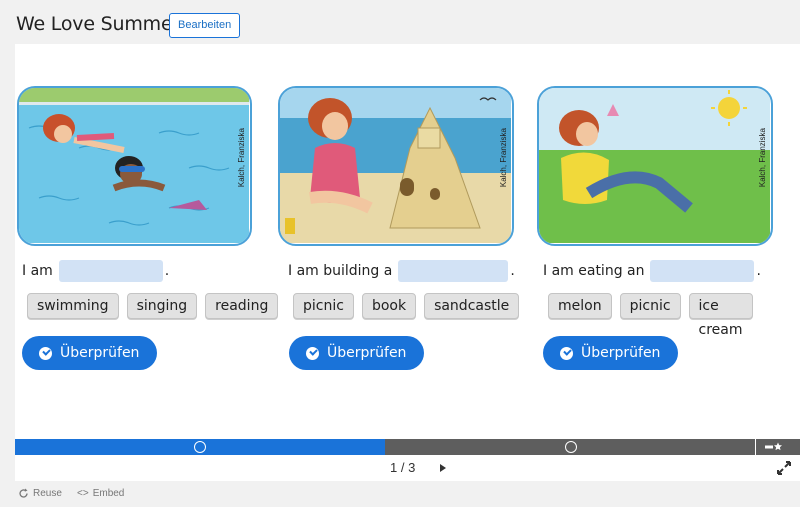  I want to click on embed-icon: <>, so click(83, 493).